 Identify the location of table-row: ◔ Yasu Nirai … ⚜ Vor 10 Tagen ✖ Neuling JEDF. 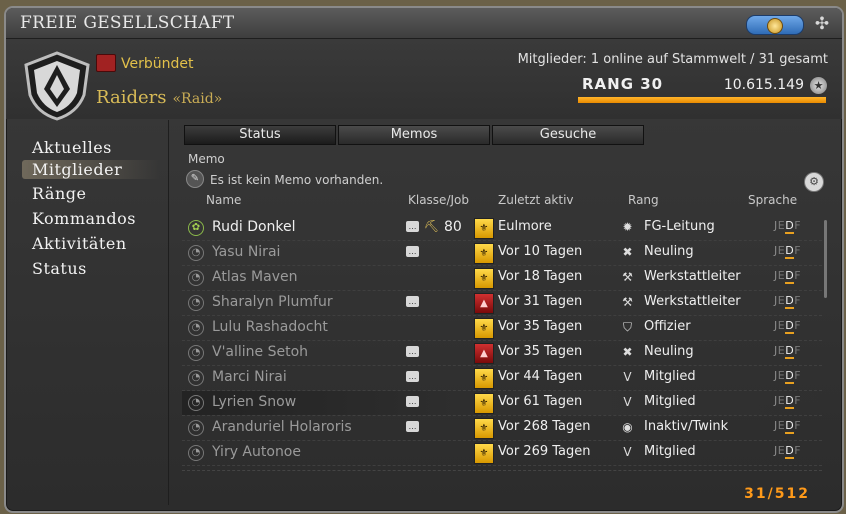
(502, 253).